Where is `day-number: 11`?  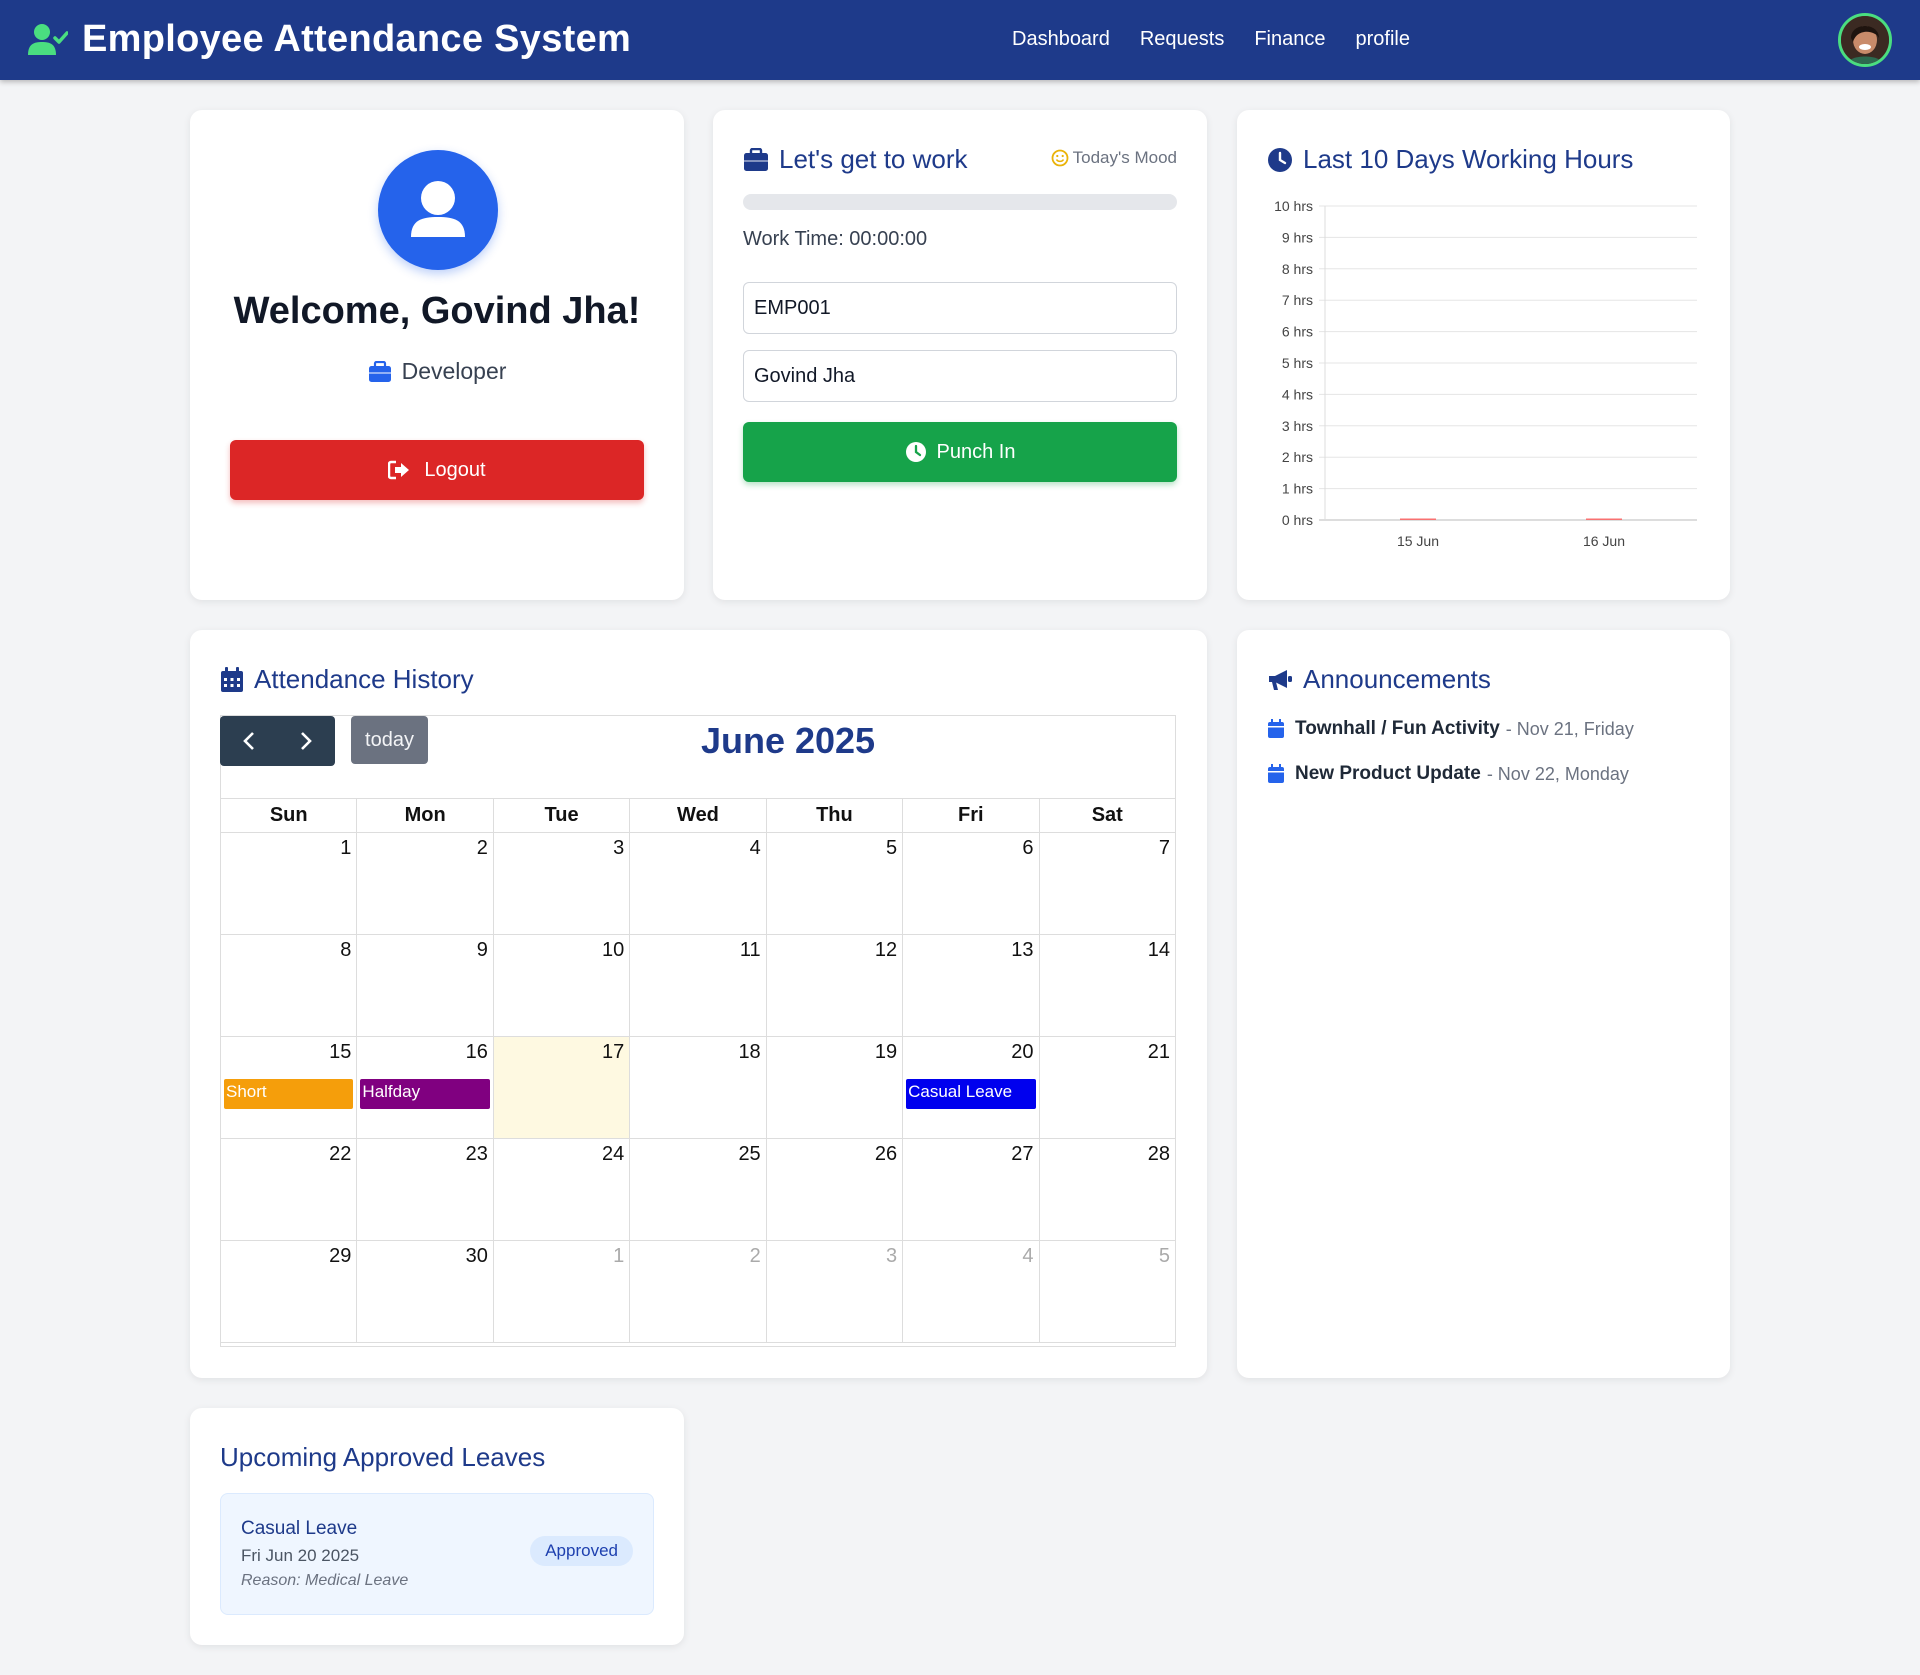 day-number: 11 is located at coordinates (750, 950).